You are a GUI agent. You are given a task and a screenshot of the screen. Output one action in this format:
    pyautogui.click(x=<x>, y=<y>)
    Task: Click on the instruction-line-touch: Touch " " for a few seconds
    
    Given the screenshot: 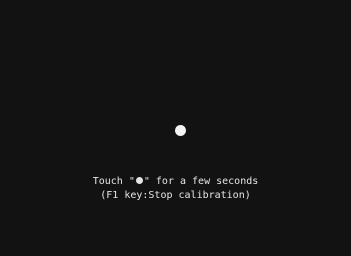 What is the action you would take?
    pyautogui.click(x=175, y=182)
    